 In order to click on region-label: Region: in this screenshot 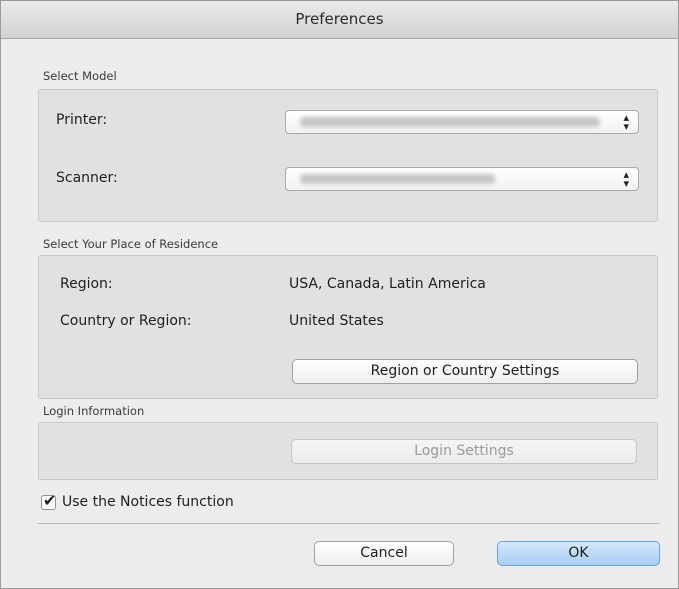, I will do `click(86, 284)`.